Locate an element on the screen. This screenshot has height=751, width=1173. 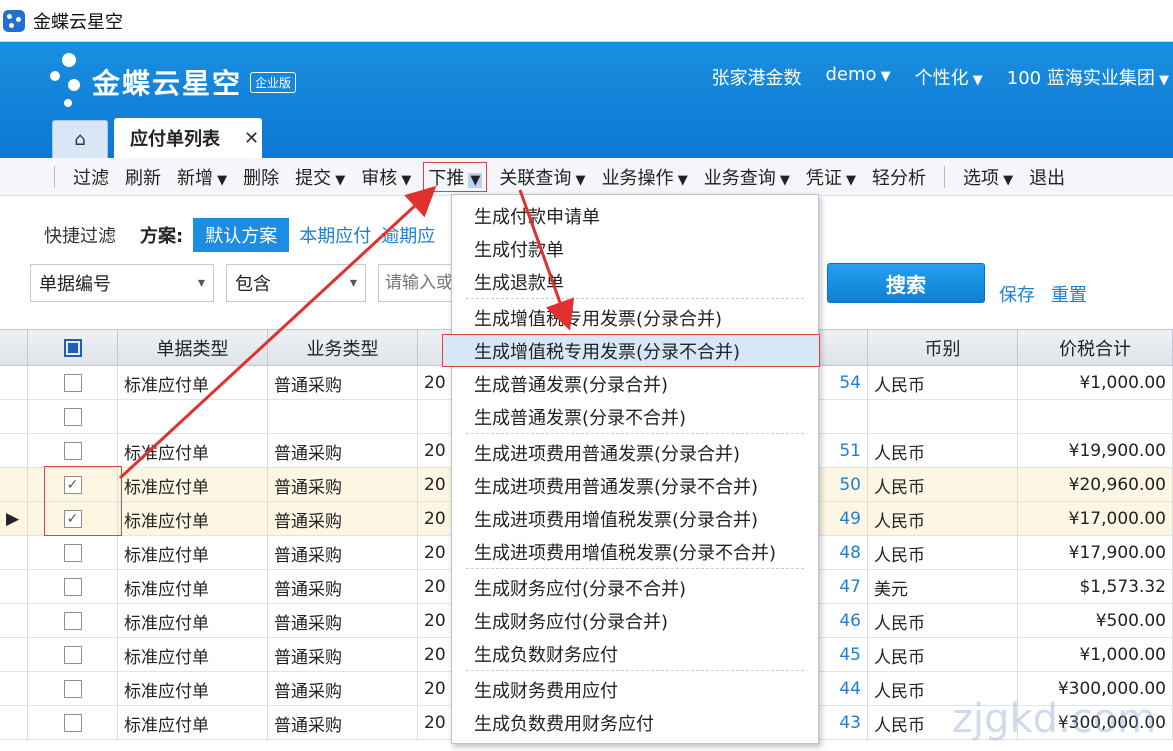
tab-payable-list: 应付单列表 ✕ is located at coordinates (188, 138).